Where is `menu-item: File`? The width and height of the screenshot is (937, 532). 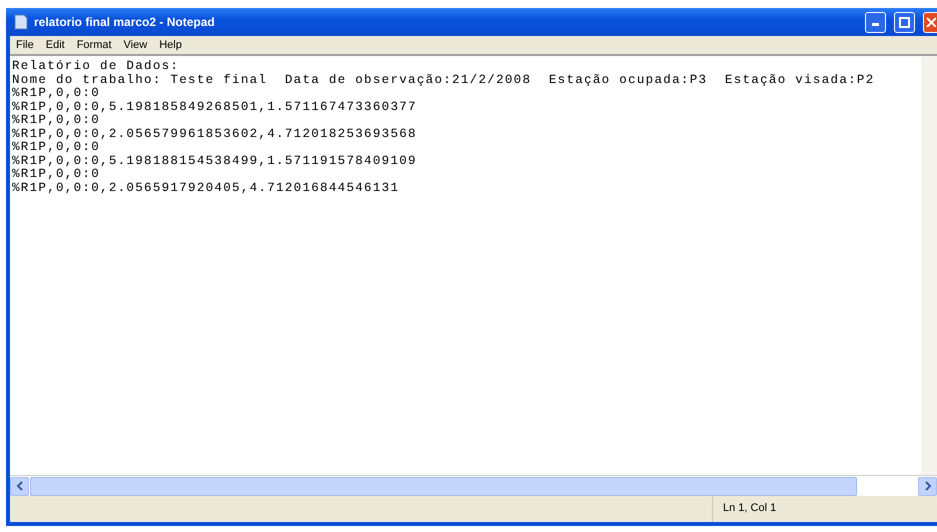 menu-item: File is located at coordinates (25, 45).